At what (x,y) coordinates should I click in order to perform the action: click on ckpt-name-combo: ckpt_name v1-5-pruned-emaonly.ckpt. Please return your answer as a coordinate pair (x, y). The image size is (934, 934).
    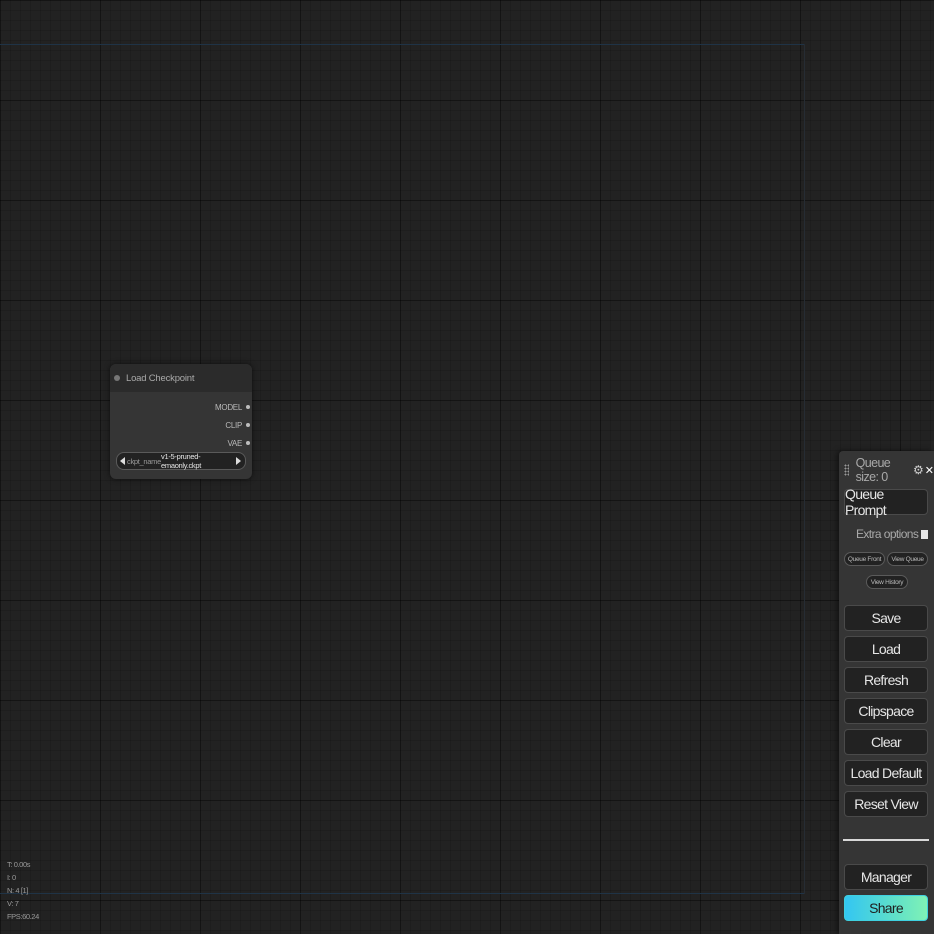
    Looking at the image, I should click on (181, 461).